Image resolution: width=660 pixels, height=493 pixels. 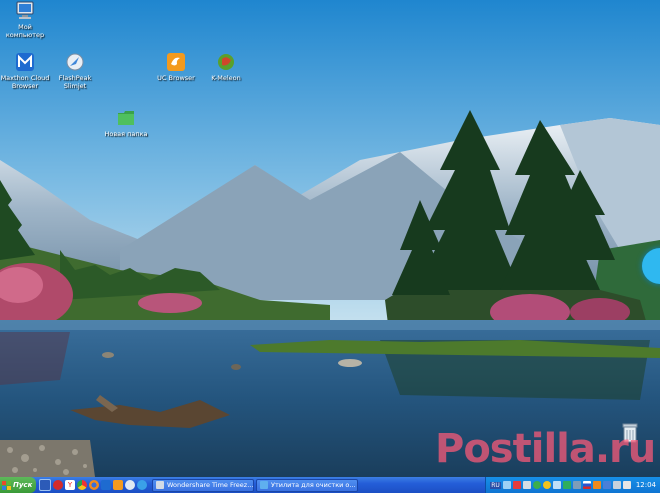 What do you see at coordinates (556, 485) in the screenshot?
I see `cloud-icon` at bounding box center [556, 485].